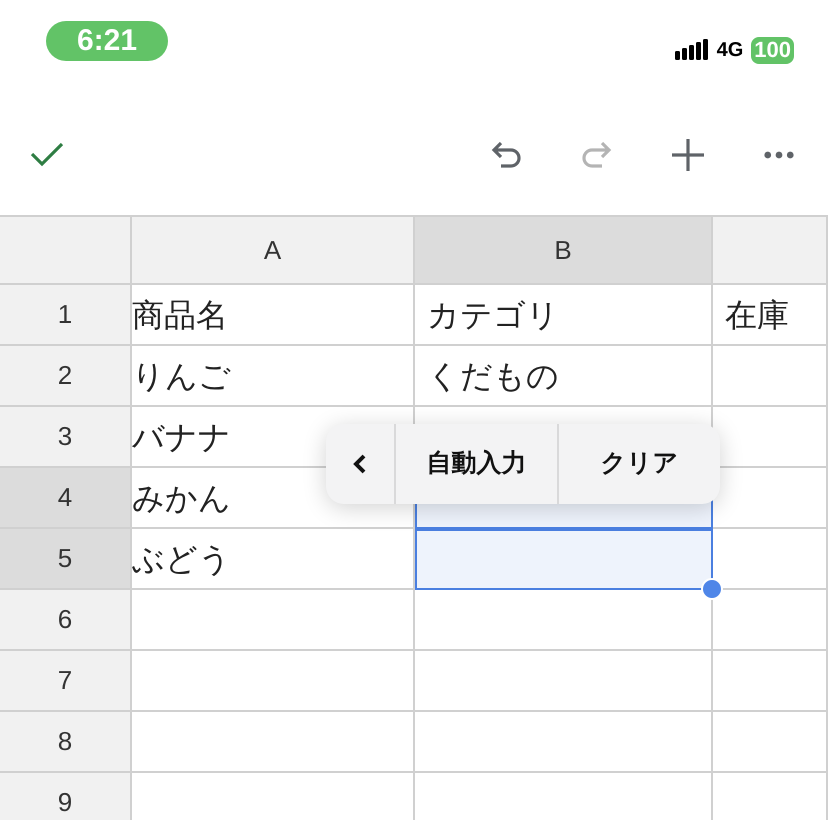 Image resolution: width=828 pixels, height=820 pixels. What do you see at coordinates (181, 559) in the screenshot?
I see `cell-text: ぶどう` at bounding box center [181, 559].